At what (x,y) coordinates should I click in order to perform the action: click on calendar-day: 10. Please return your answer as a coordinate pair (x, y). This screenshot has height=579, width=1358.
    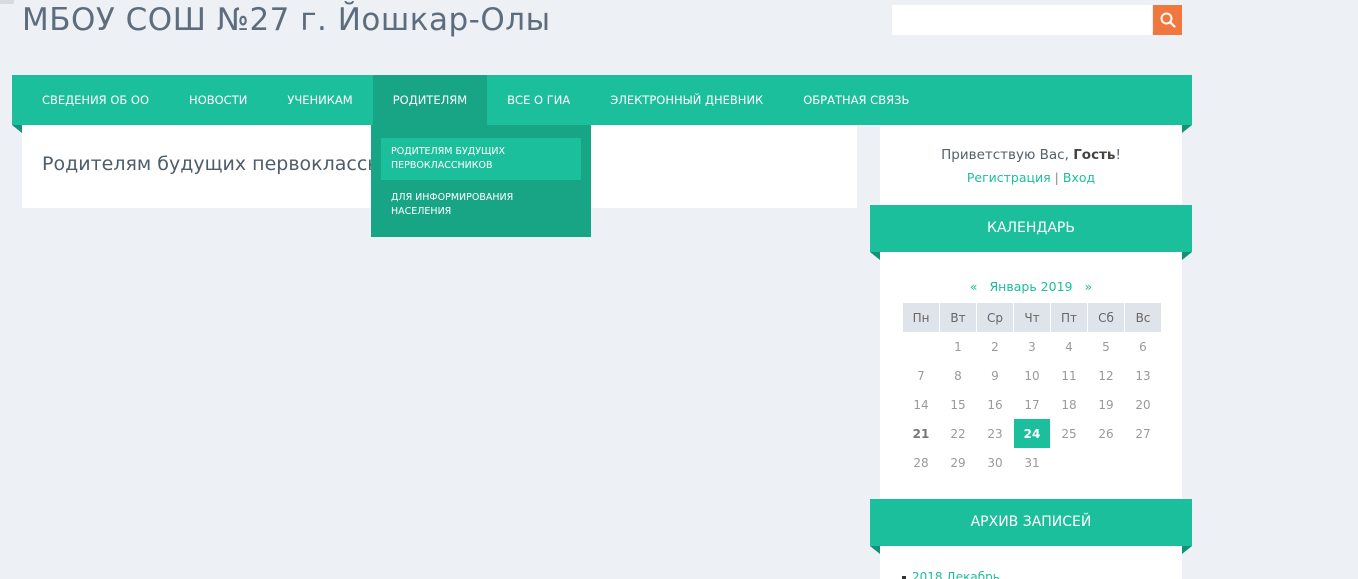
    Looking at the image, I should click on (1032, 375).